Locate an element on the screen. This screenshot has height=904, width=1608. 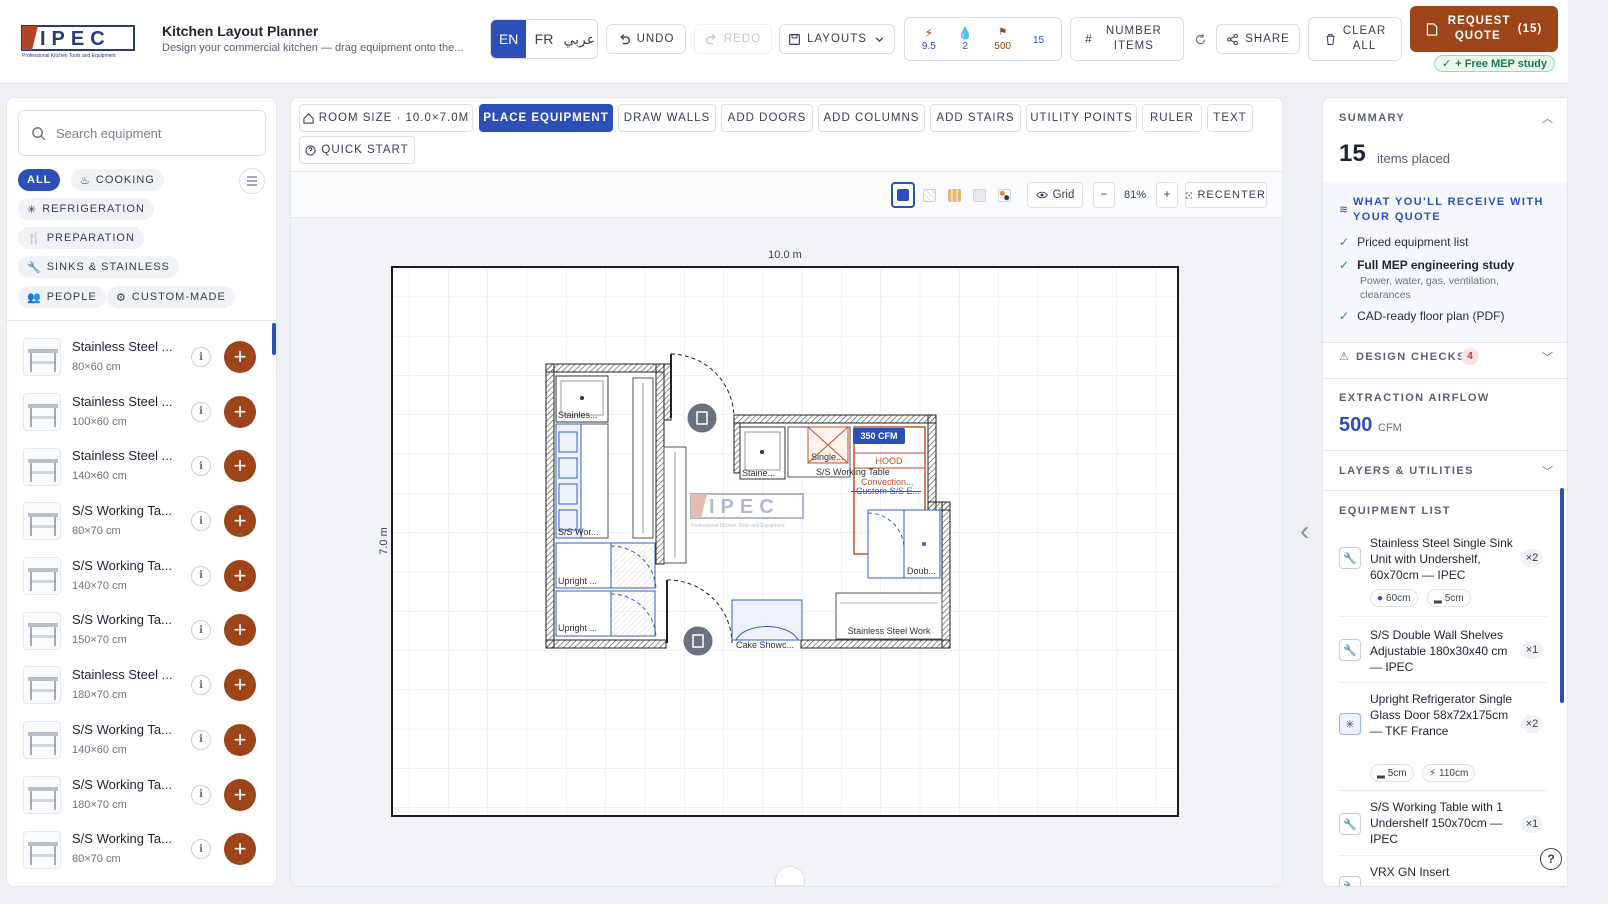
door-marker-top is located at coordinates (702, 418).